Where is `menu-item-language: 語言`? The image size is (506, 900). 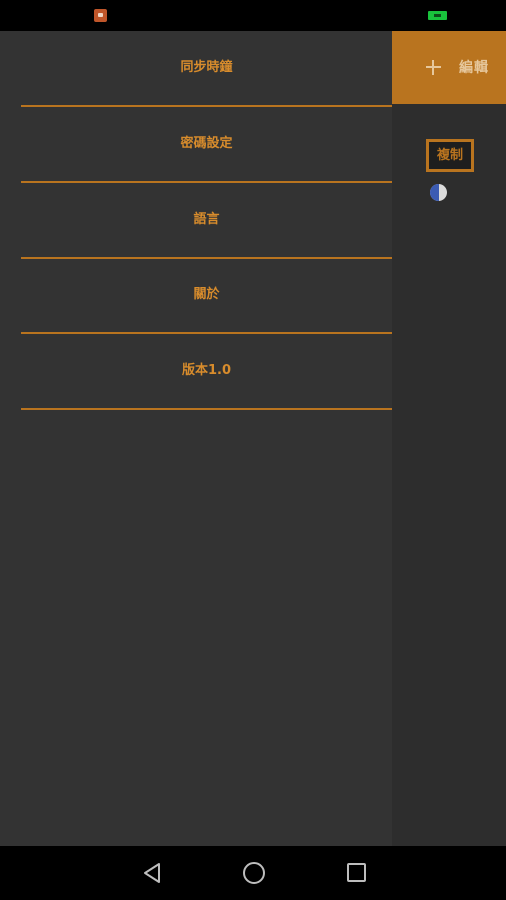 menu-item-language: 語言 is located at coordinates (206, 221).